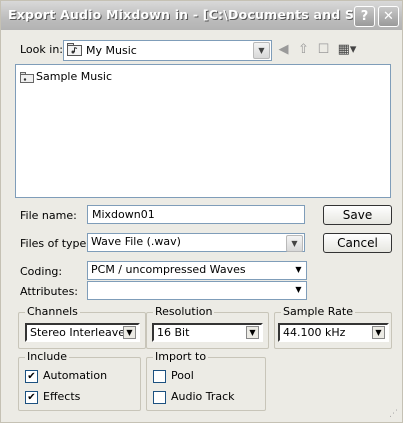 This screenshot has height=423, width=403. Describe the element at coordinates (55, 243) in the screenshot. I see `files-of-type-label: Files of type:` at that location.